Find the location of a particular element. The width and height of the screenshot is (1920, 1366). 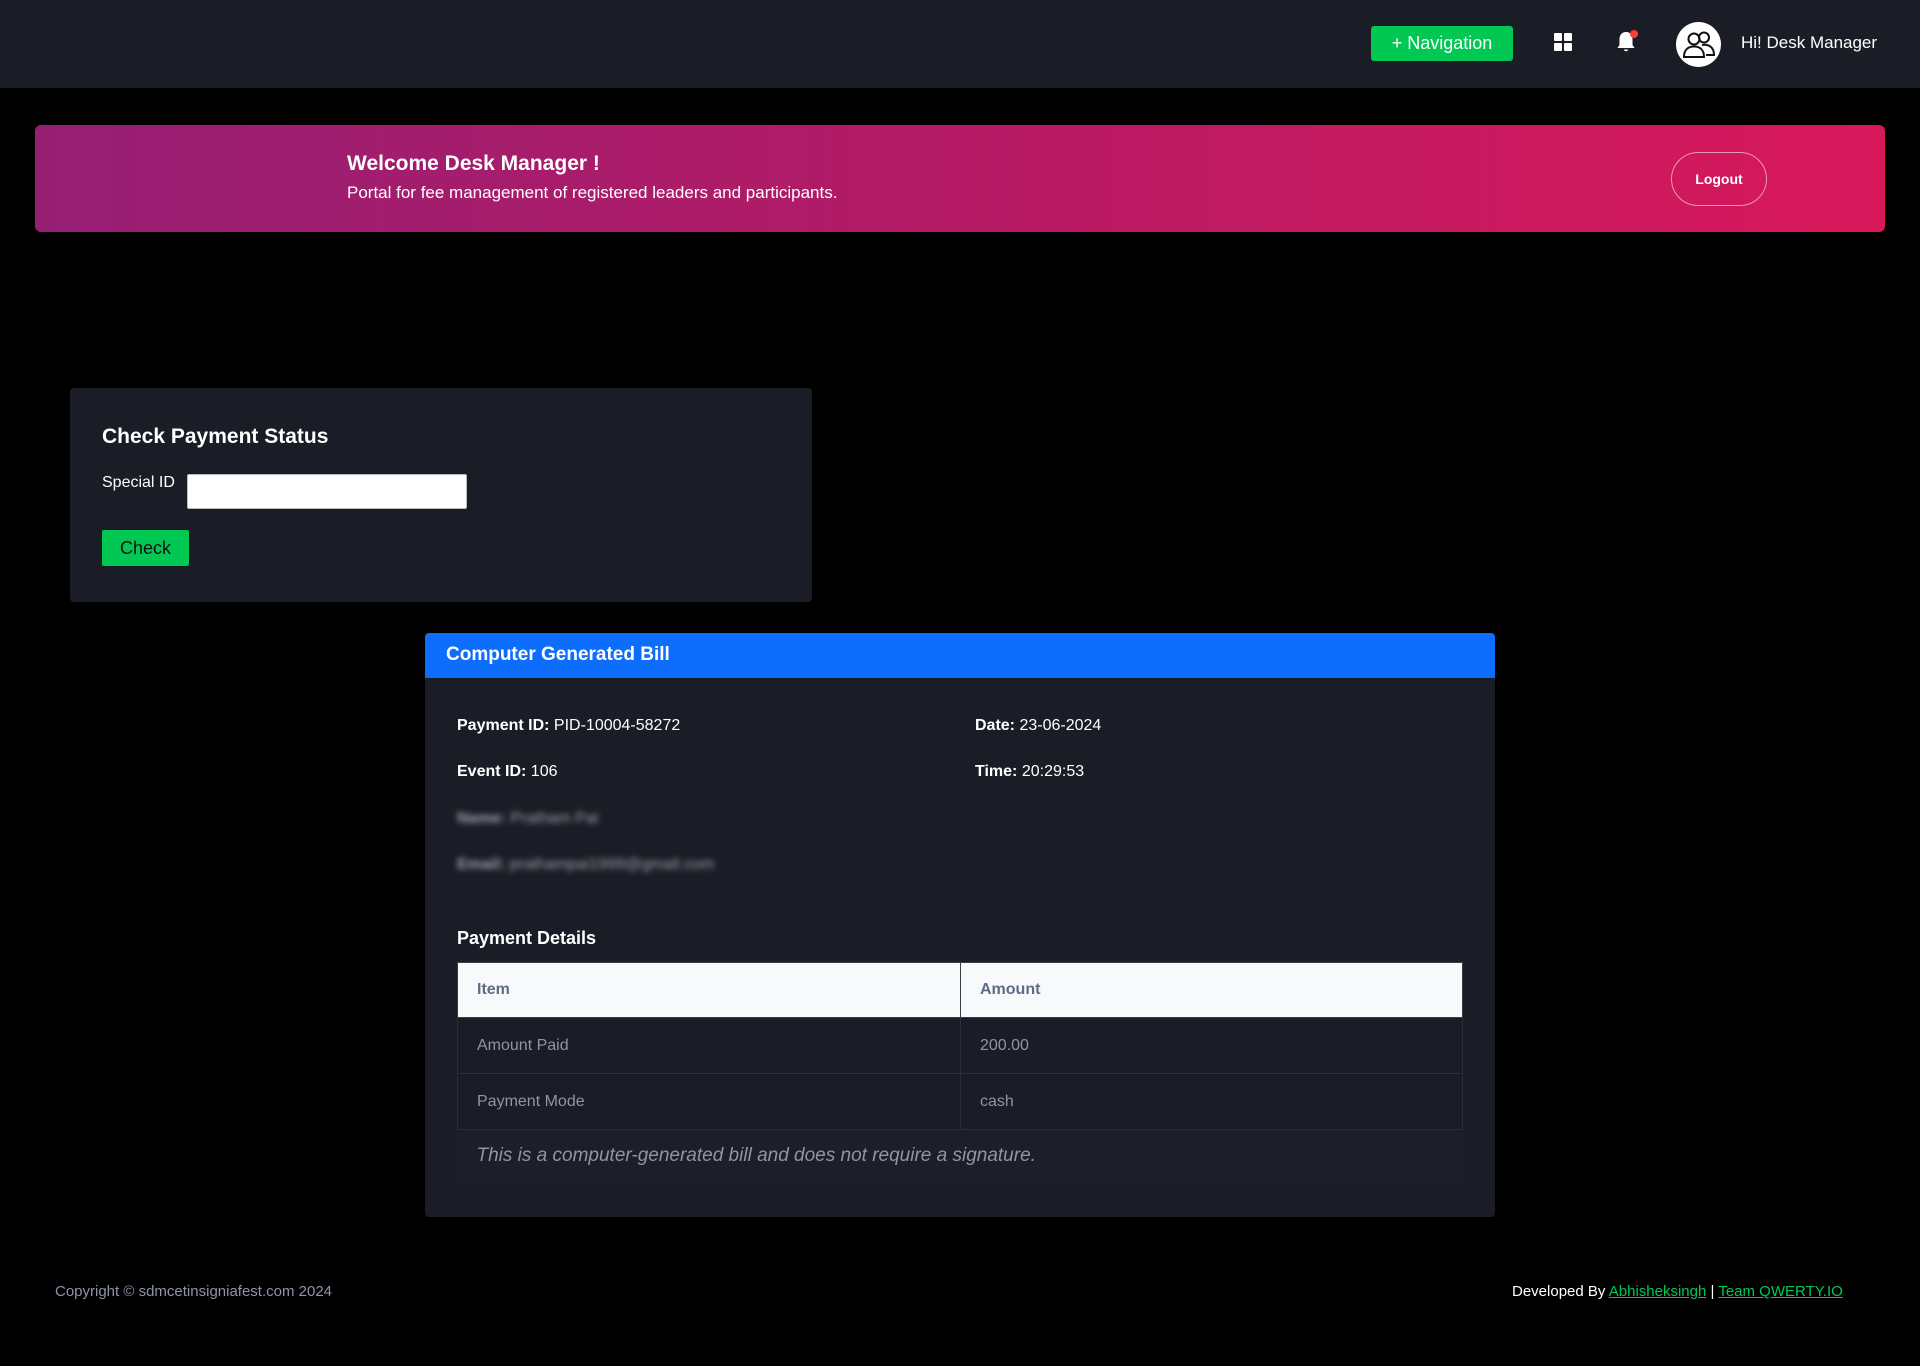

table-cell: Amount Paid is located at coordinates (709, 1045).